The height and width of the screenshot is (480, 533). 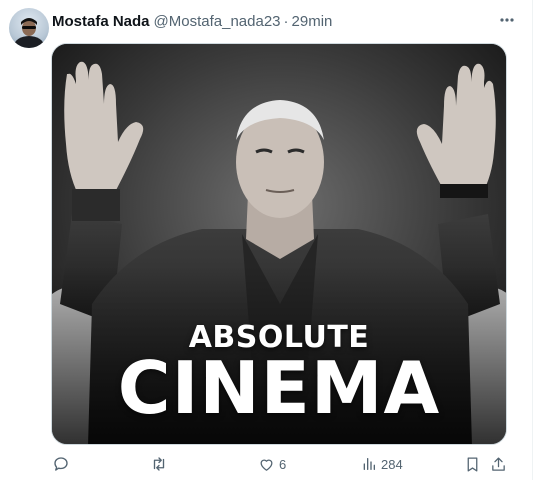 I want to click on heart-icon, so click(x=266, y=465).